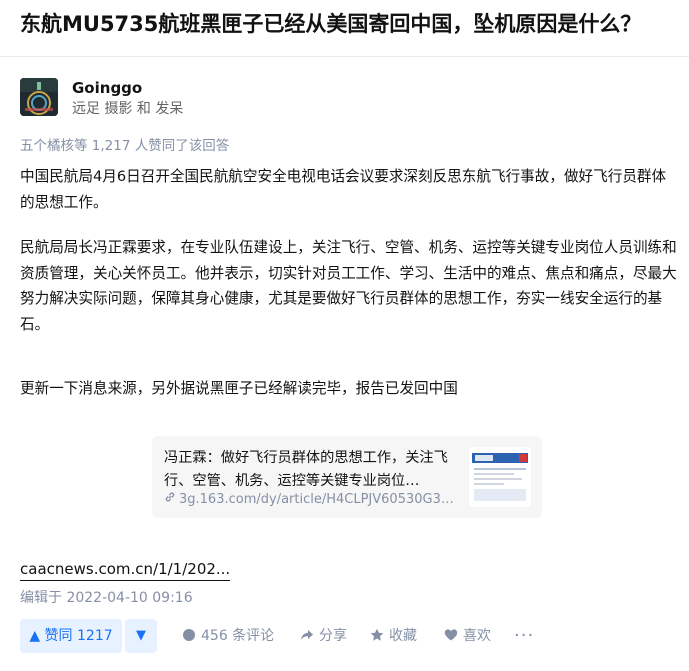  What do you see at coordinates (107, 88) in the screenshot?
I see `author-name: Goinggo` at bounding box center [107, 88].